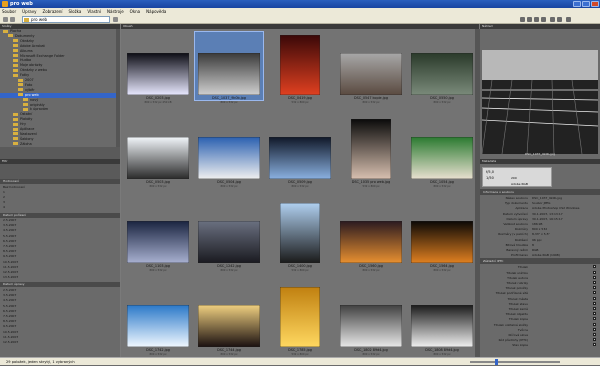  Describe the element at coordinates (496, 362) in the screenshot. I see `zoom-slider-knob` at that location.